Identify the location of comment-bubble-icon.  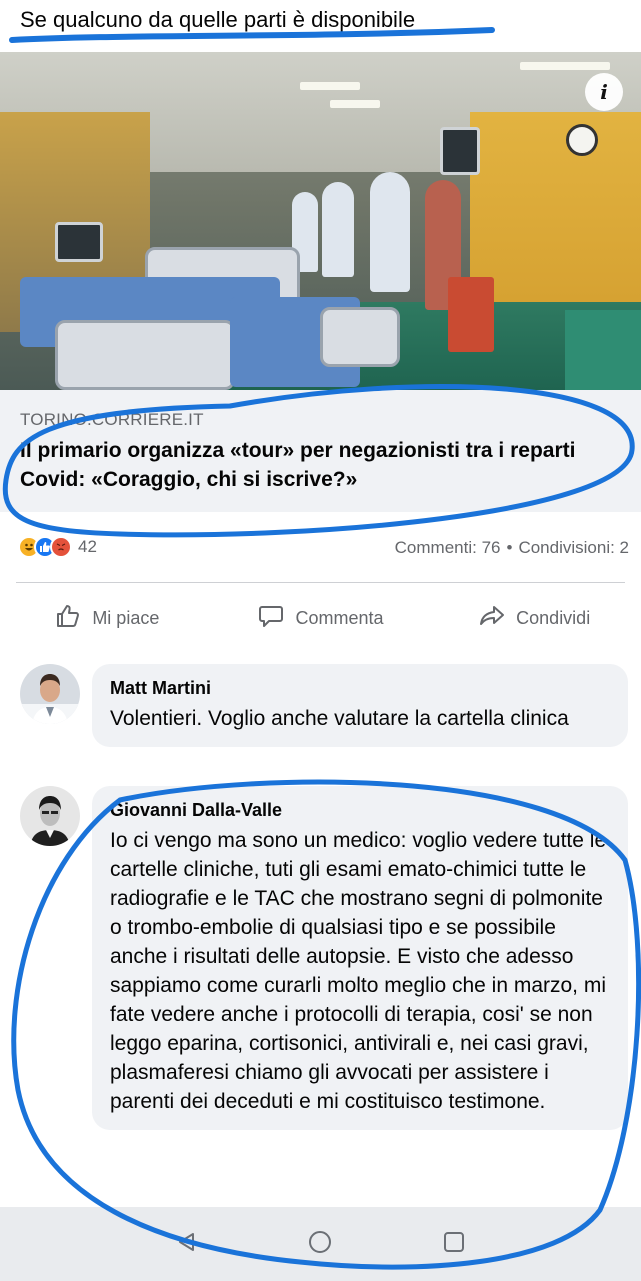
(271, 618).